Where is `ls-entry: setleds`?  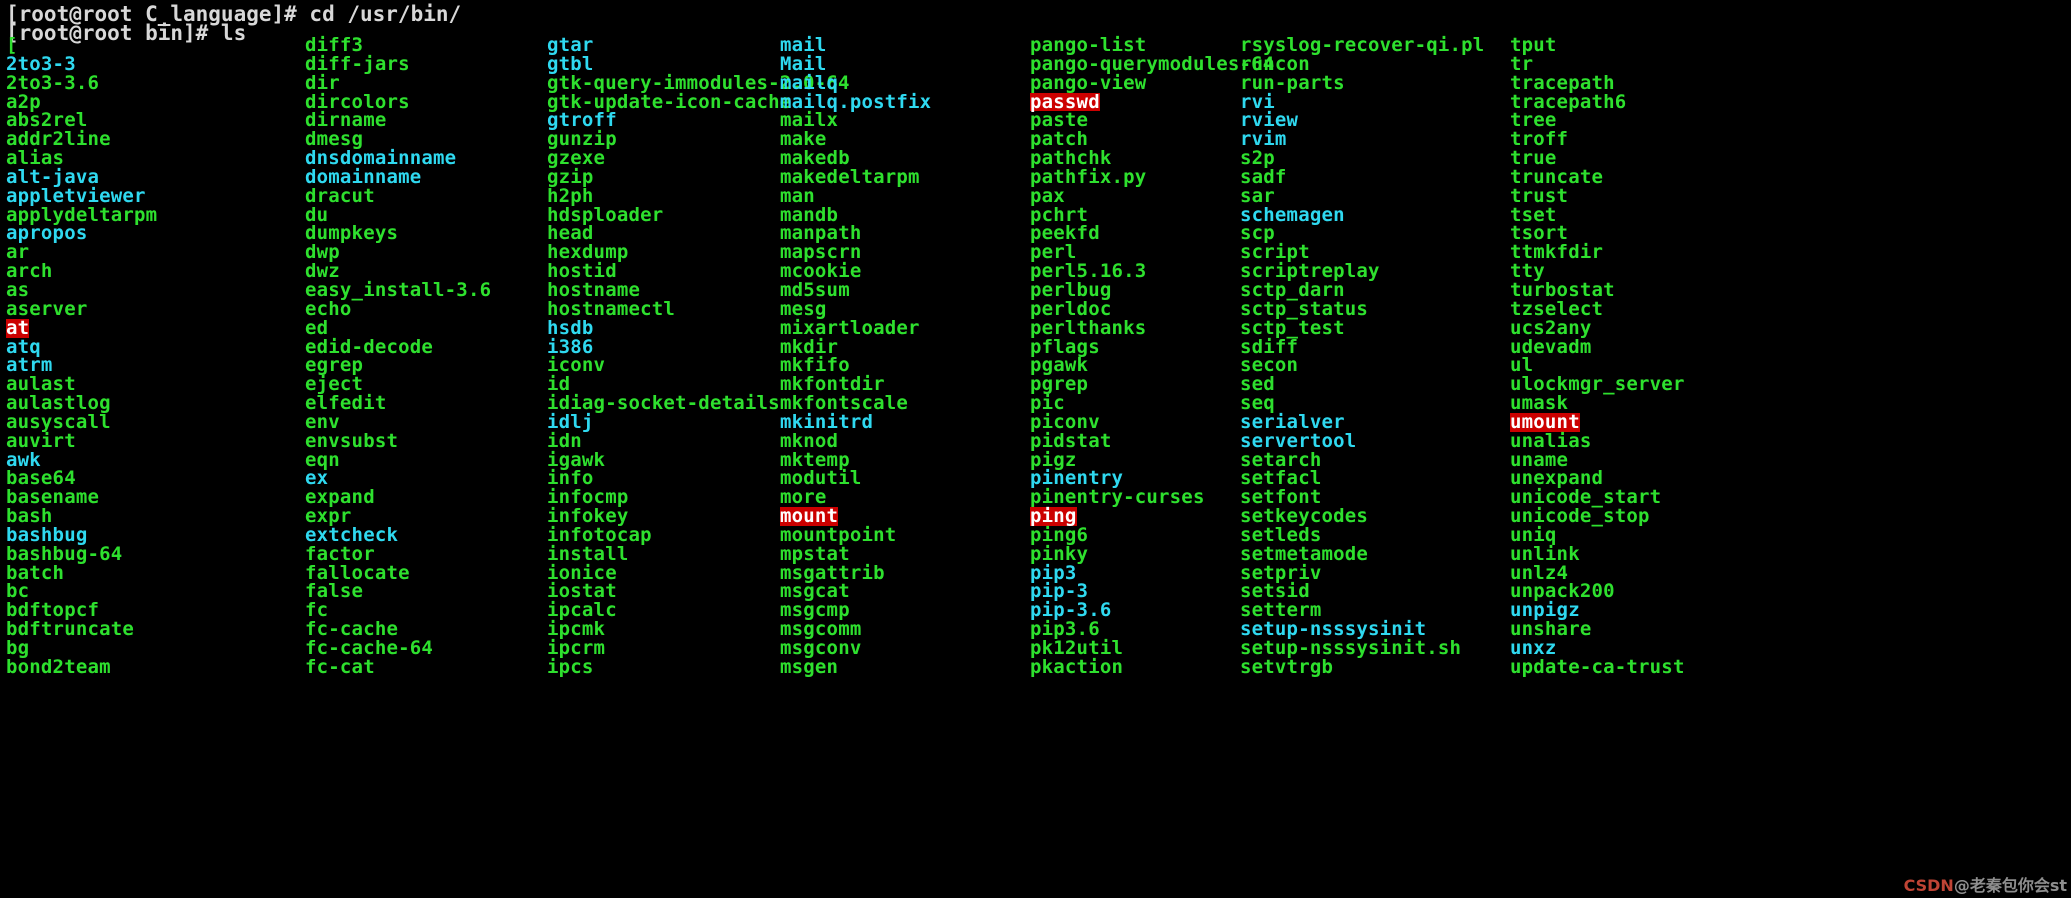 ls-entry: setleds is located at coordinates (1281, 534).